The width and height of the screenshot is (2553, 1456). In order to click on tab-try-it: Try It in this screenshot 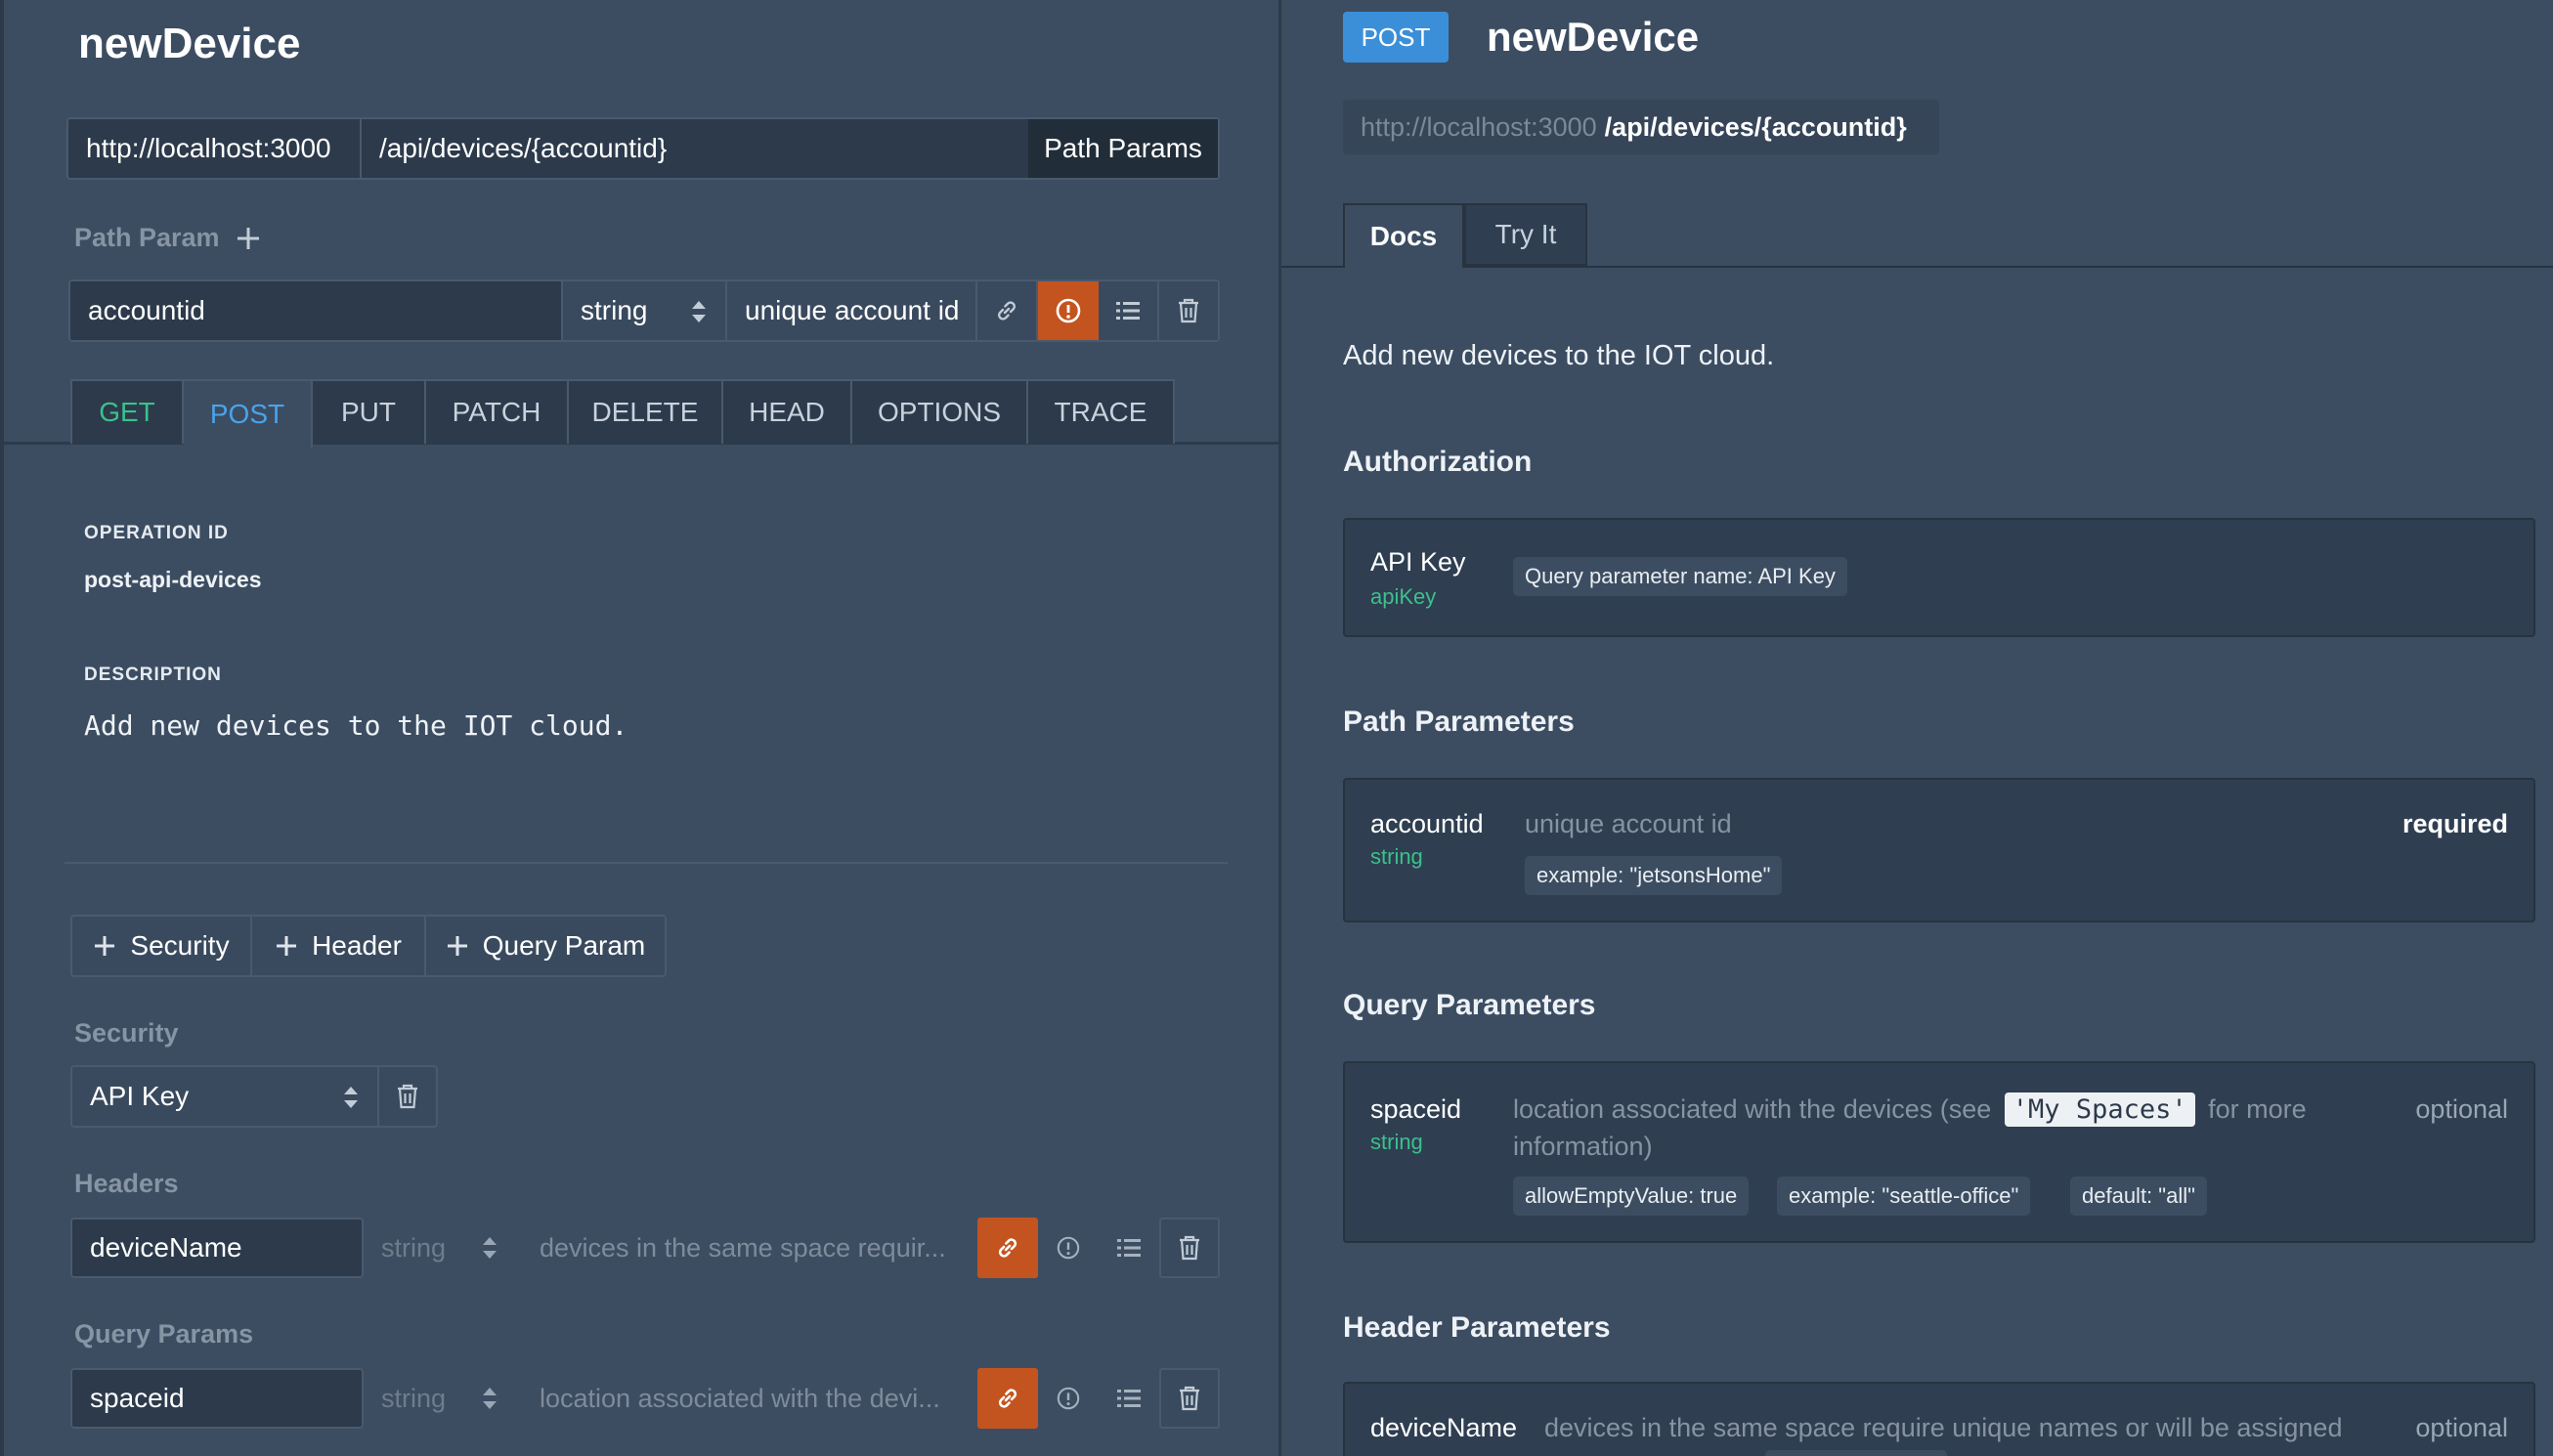, I will do `click(1525, 234)`.